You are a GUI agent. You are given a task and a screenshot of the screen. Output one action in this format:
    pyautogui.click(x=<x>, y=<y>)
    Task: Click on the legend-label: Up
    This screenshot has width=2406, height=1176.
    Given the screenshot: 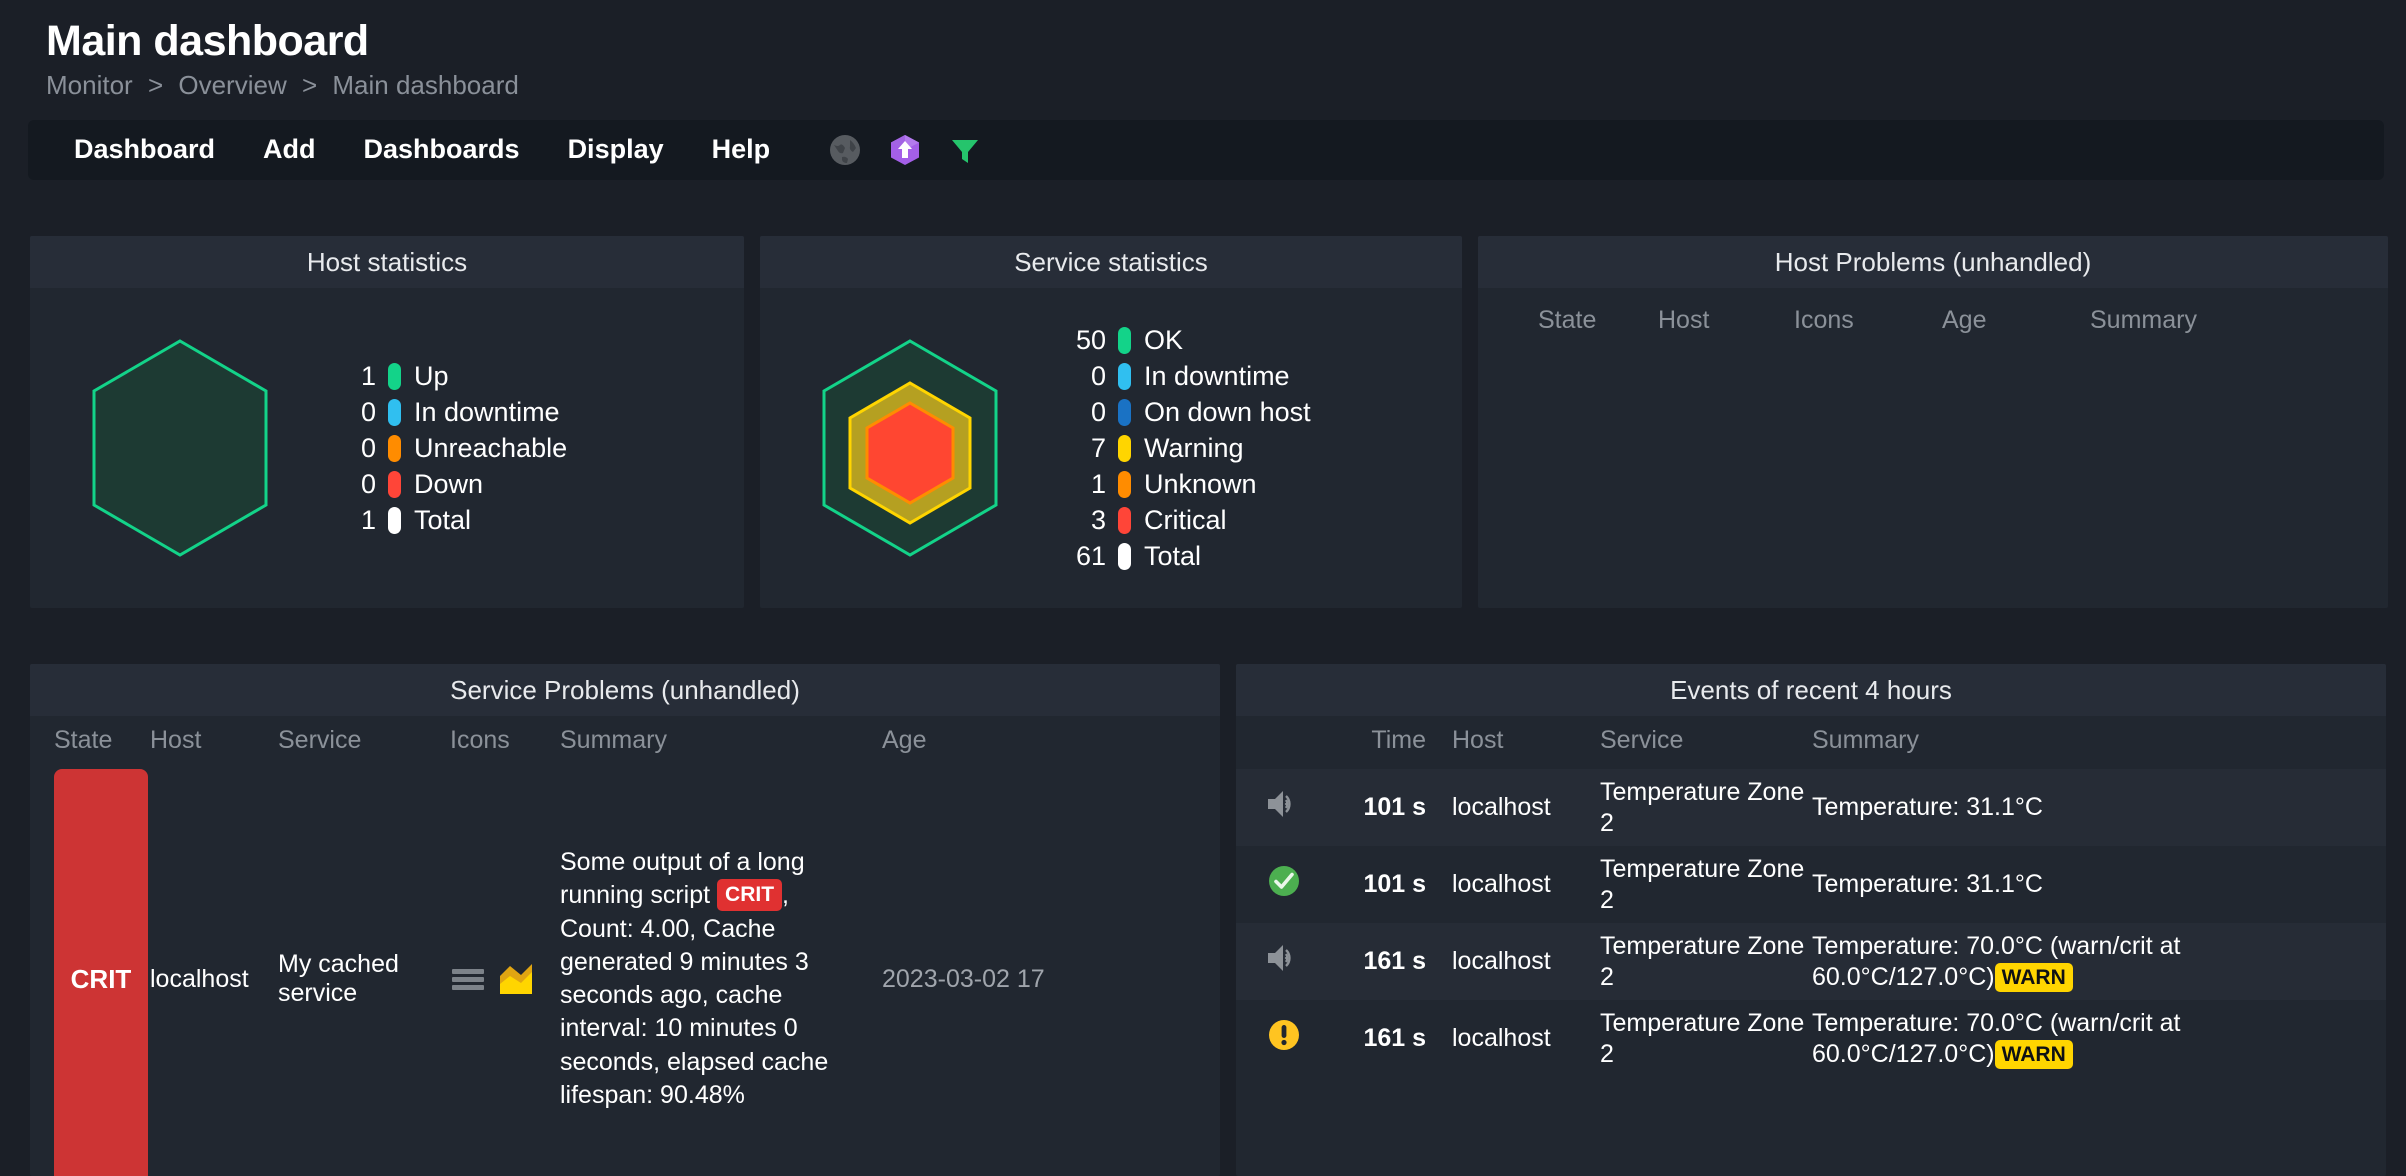 What is the action you would take?
    pyautogui.click(x=431, y=375)
    